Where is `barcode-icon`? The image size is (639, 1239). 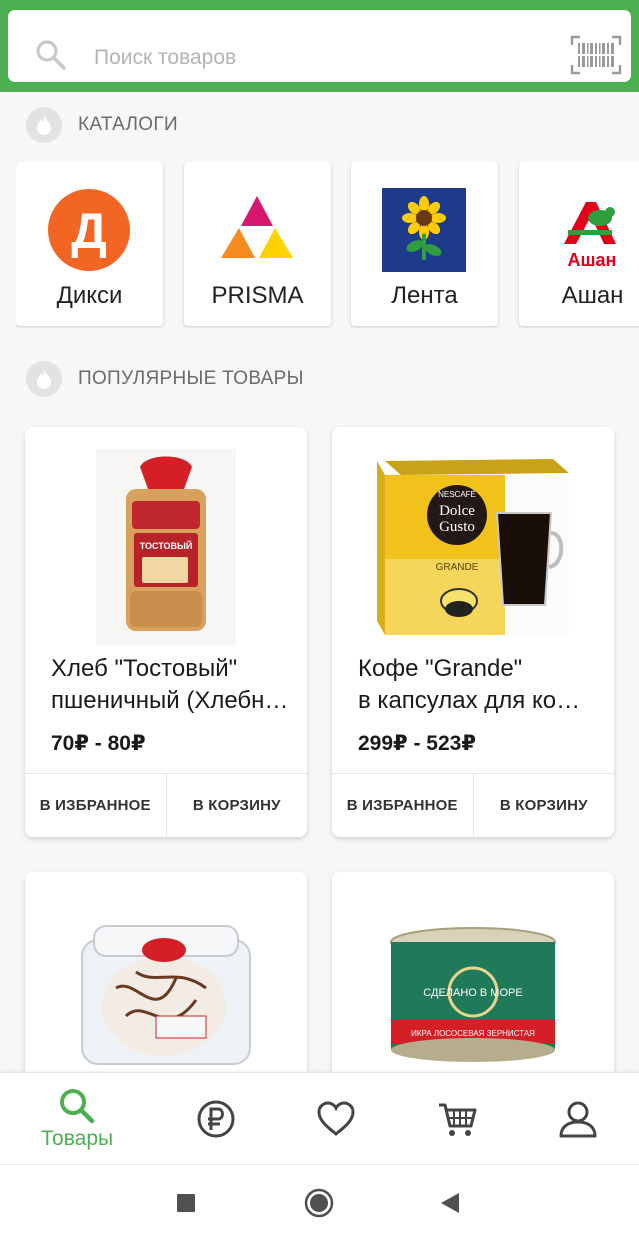 barcode-icon is located at coordinates (596, 55).